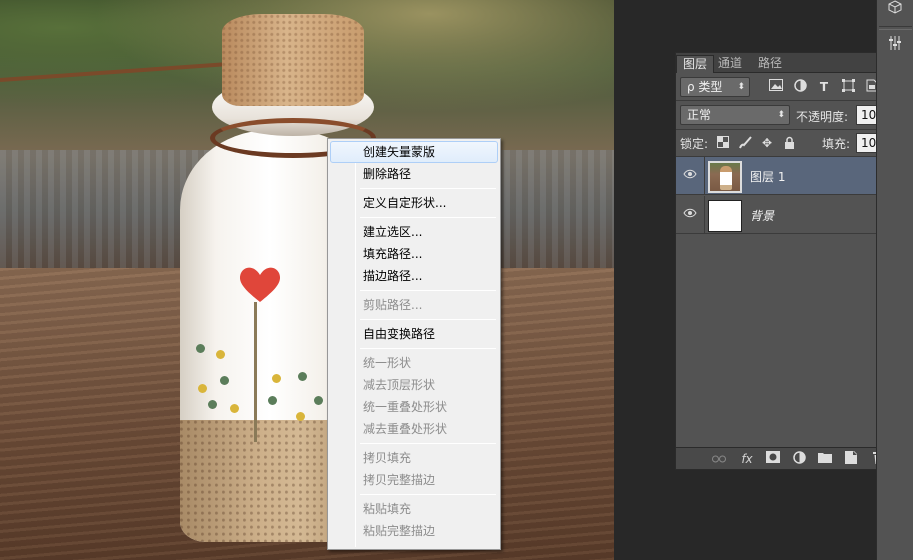 The width and height of the screenshot is (913, 560). Describe the element at coordinates (767, 176) in the screenshot. I see `layer-name: 图层 1` at that location.